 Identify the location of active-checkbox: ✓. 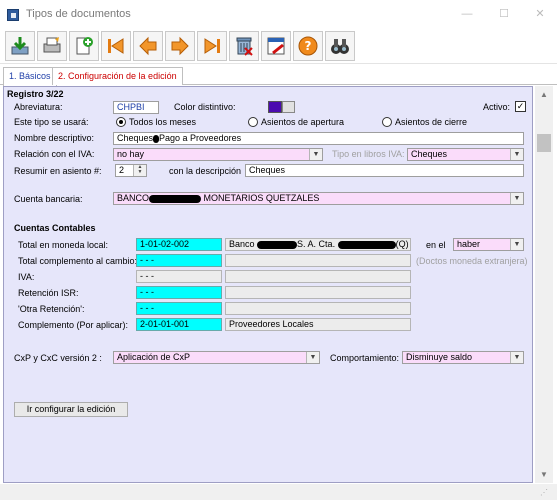
(520, 106).